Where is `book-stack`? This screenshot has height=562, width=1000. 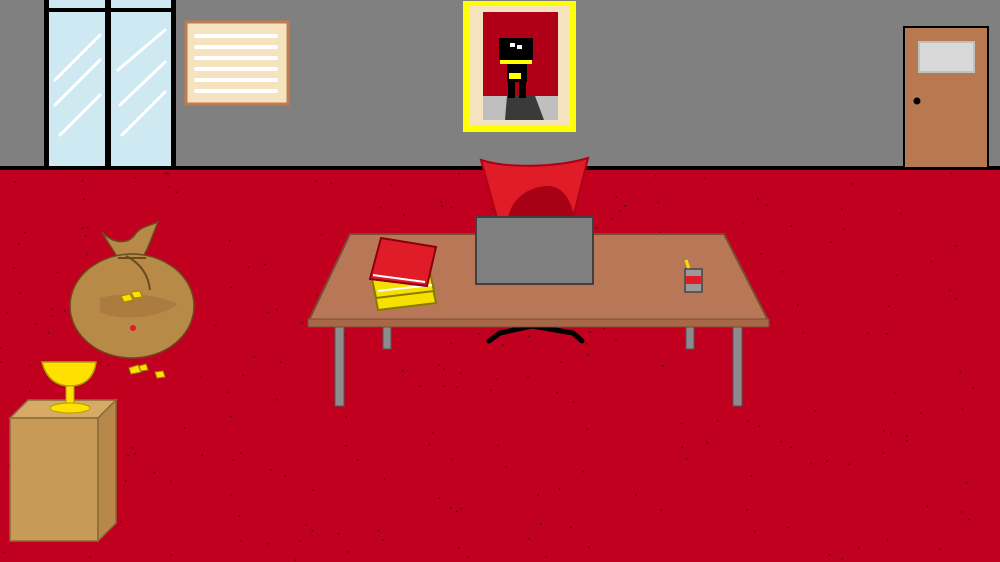 book-stack is located at coordinates (403, 274).